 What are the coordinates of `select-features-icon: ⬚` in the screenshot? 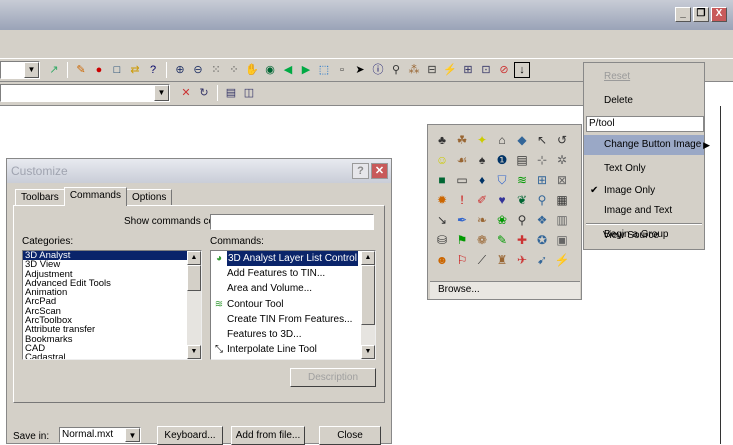 It's located at (324, 70).